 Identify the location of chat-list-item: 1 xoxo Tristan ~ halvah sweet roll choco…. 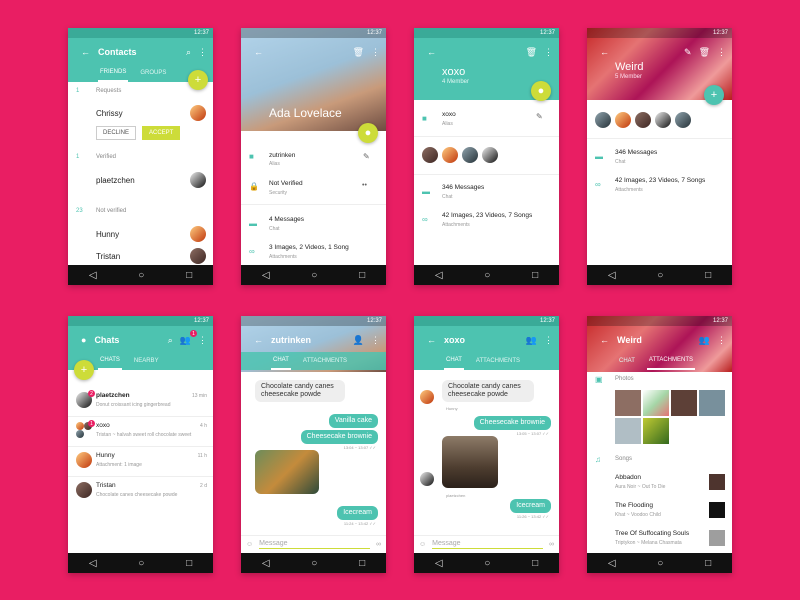
(140, 433).